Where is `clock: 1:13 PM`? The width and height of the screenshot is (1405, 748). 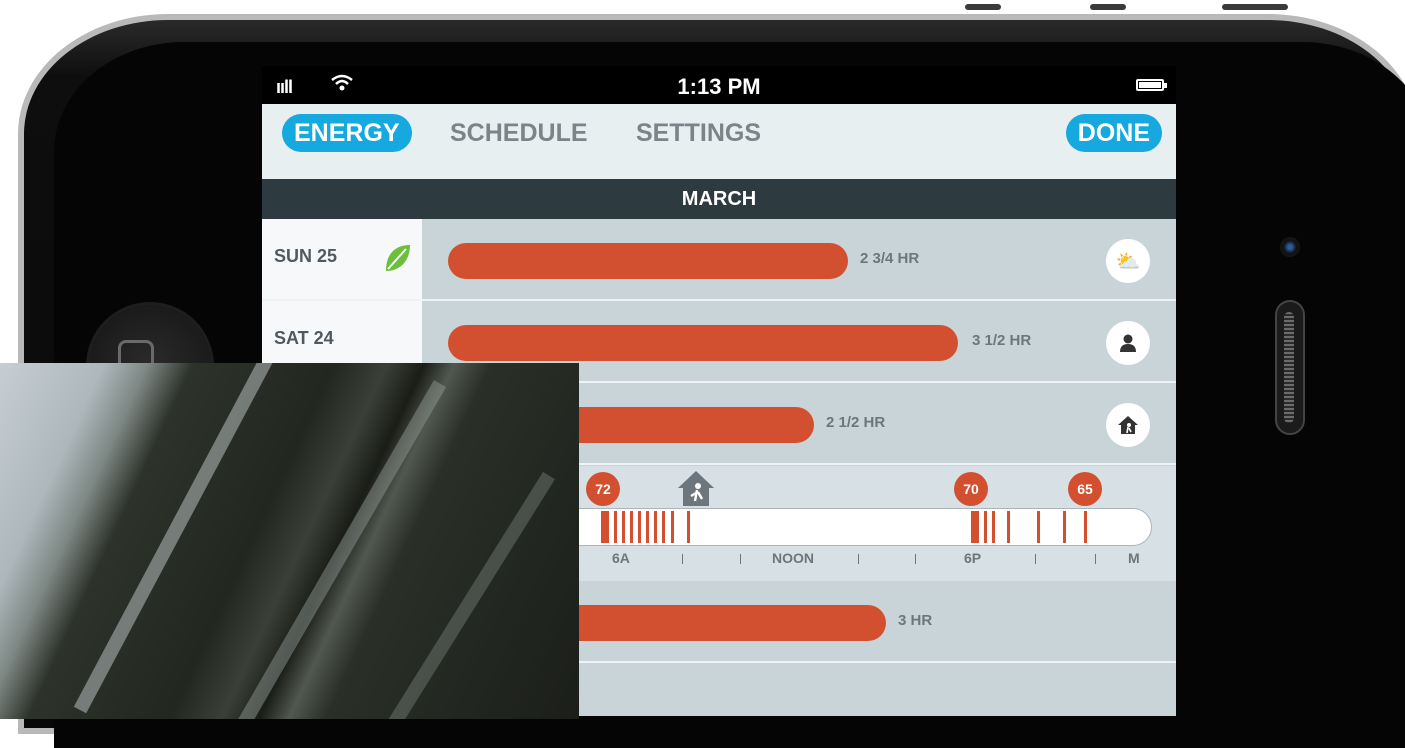
clock: 1:13 PM is located at coordinates (719, 86).